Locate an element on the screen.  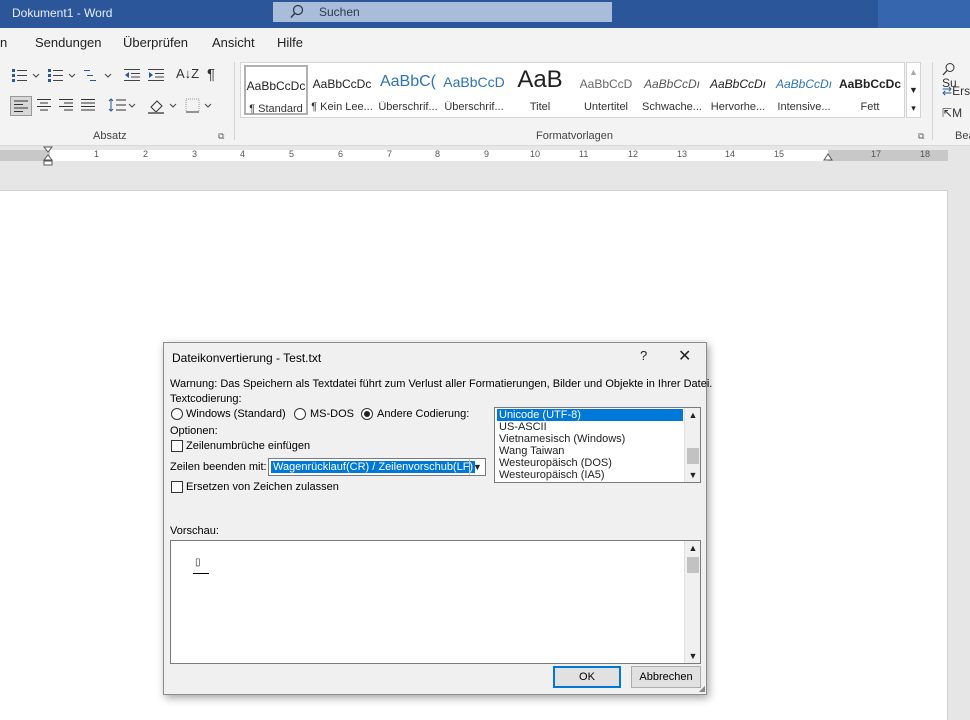
ruler-number: 18 is located at coordinates (925, 154).